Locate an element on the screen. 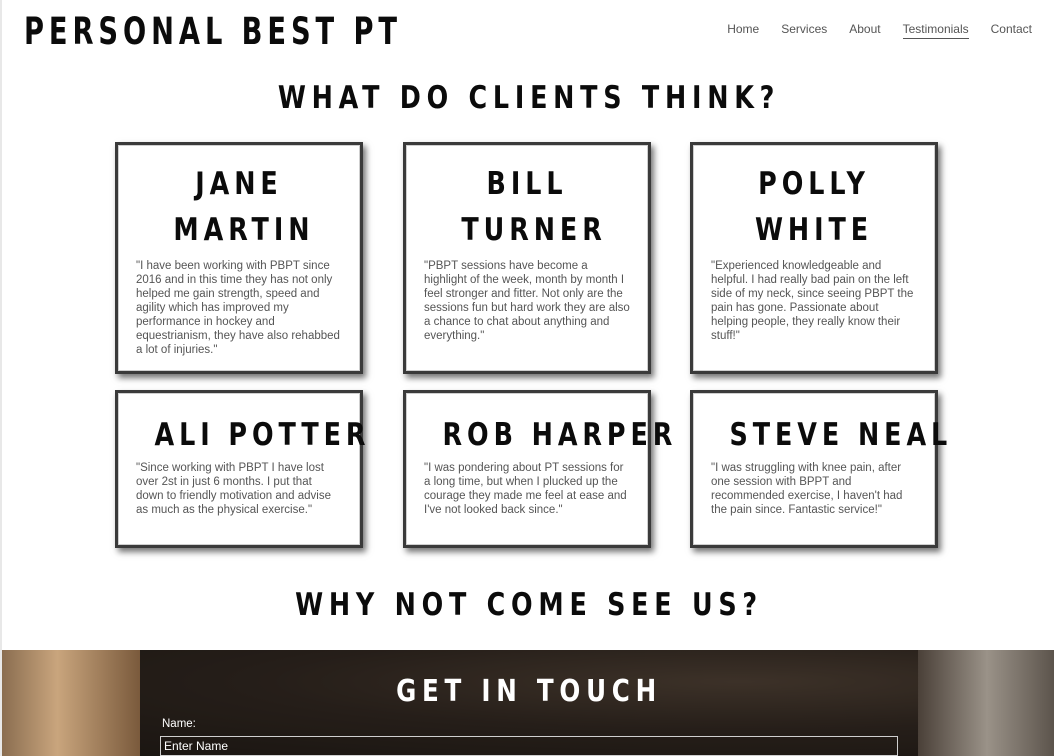  testimonial-name: BILL TURNER is located at coordinates (534, 207).